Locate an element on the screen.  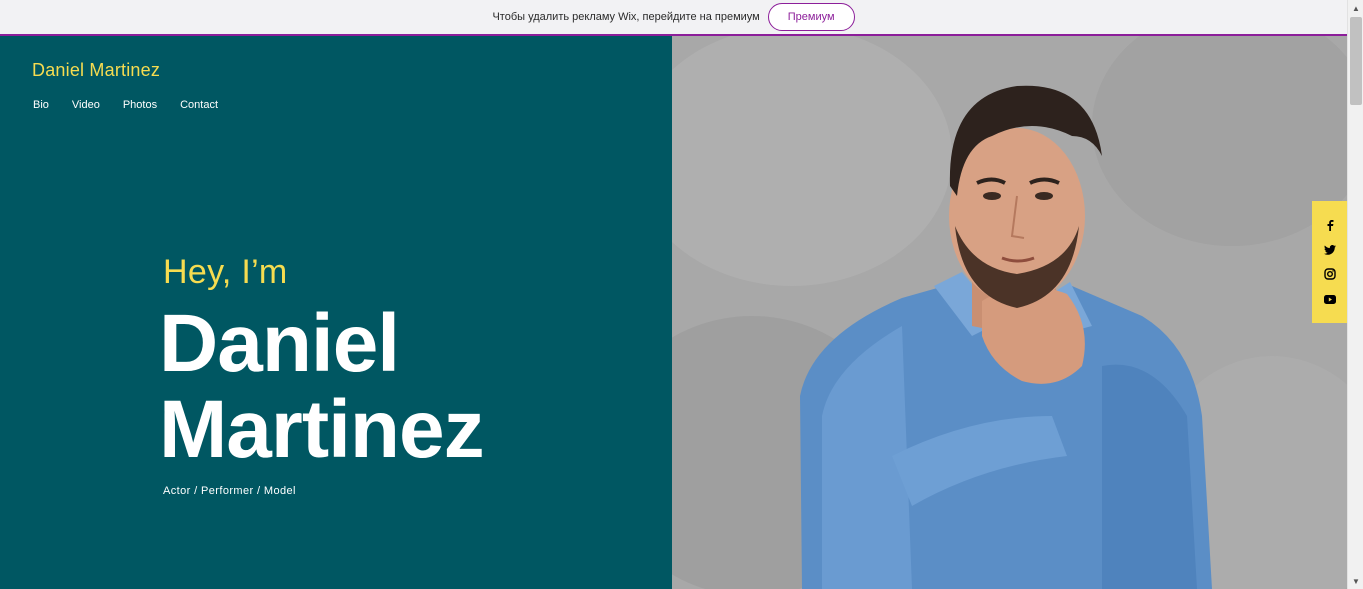
hero-name: Daniel Martinez is located at coordinates (322, 386).